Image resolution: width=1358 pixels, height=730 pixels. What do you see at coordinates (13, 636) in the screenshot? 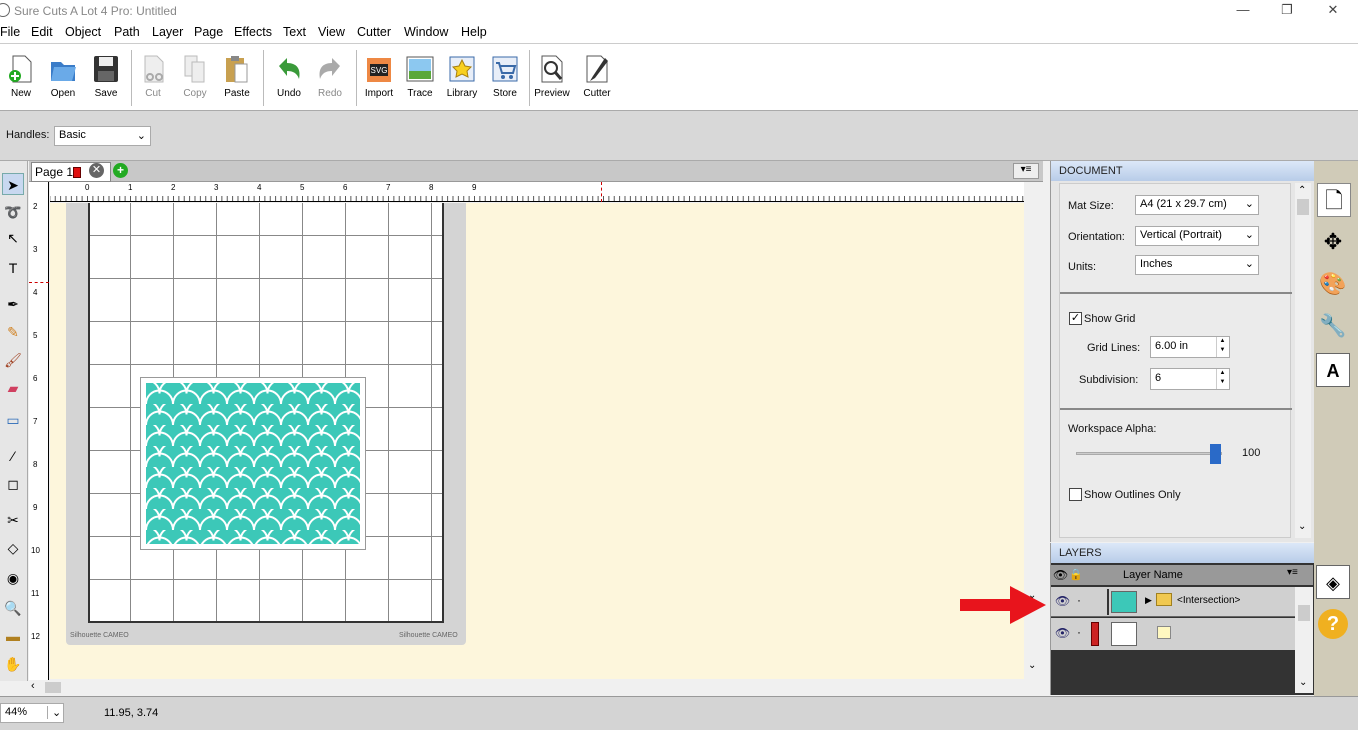
I see `ruler-tool-icon: ▬` at bounding box center [13, 636].